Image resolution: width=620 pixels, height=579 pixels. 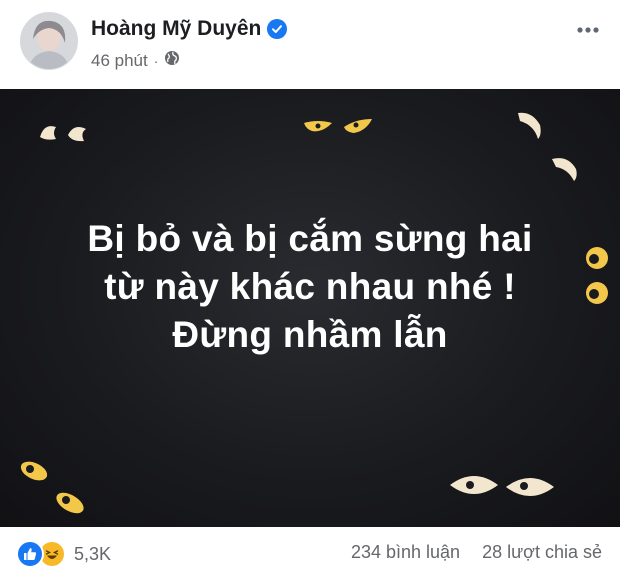 I want to click on post-meta: 46 phút ·, so click(x=135, y=60).